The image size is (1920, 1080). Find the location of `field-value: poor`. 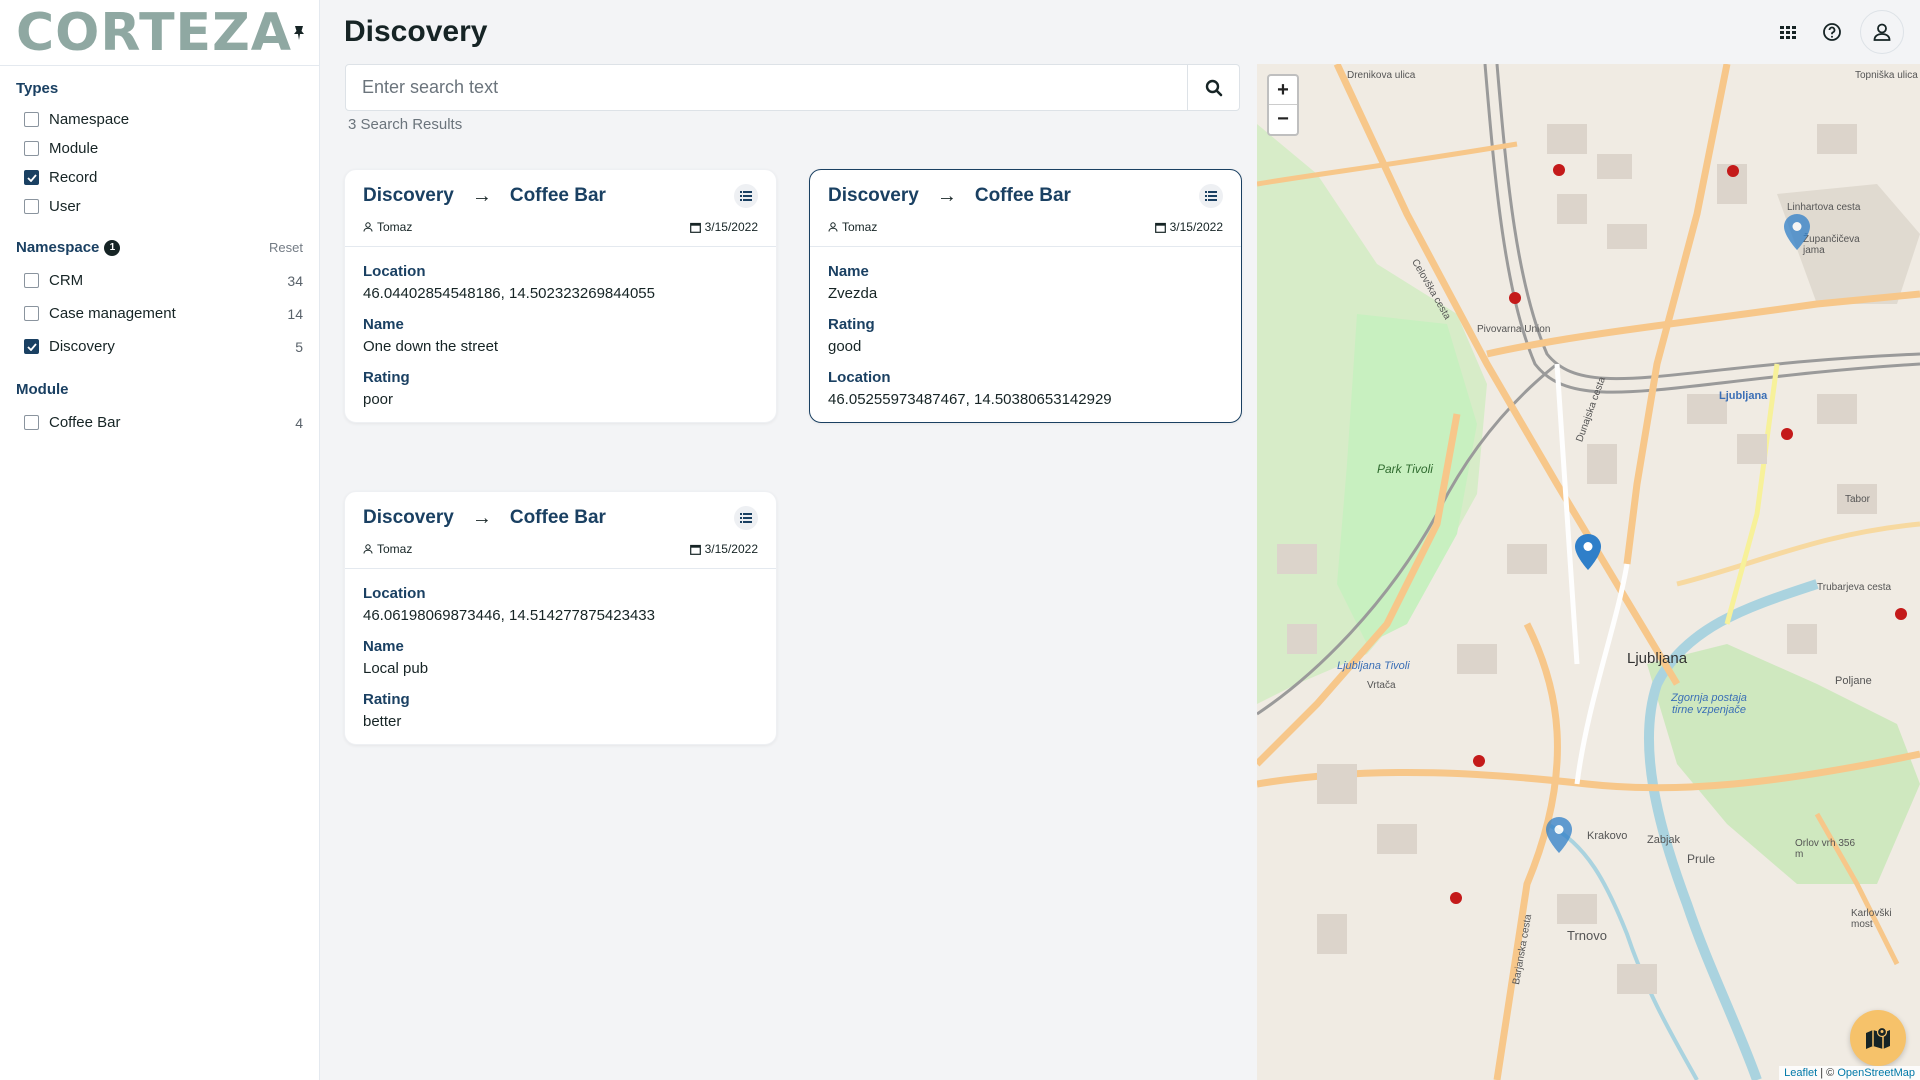

field-value: poor is located at coordinates (378, 399).